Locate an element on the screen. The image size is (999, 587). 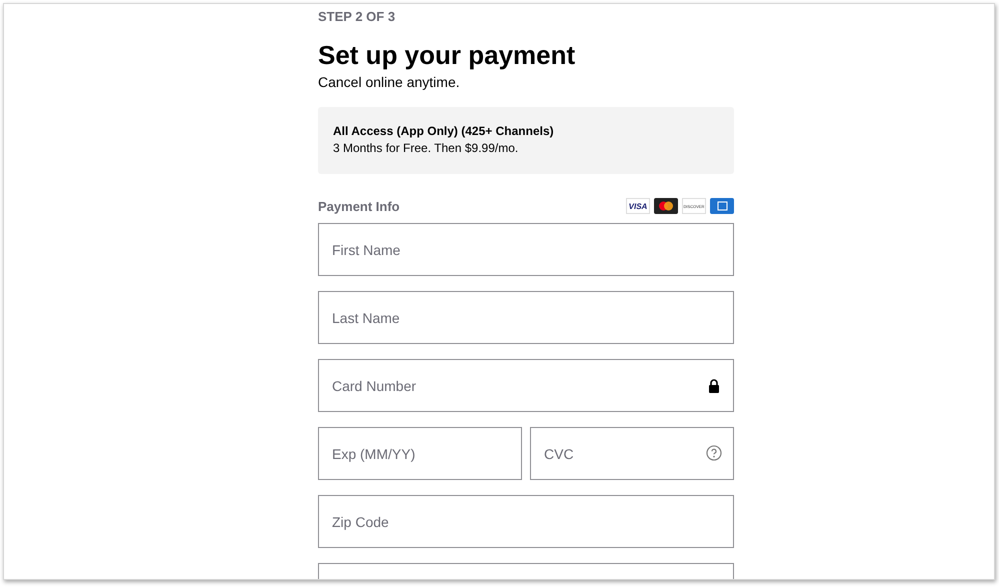
input-field: Exp (MM/YY) is located at coordinates (420, 453).